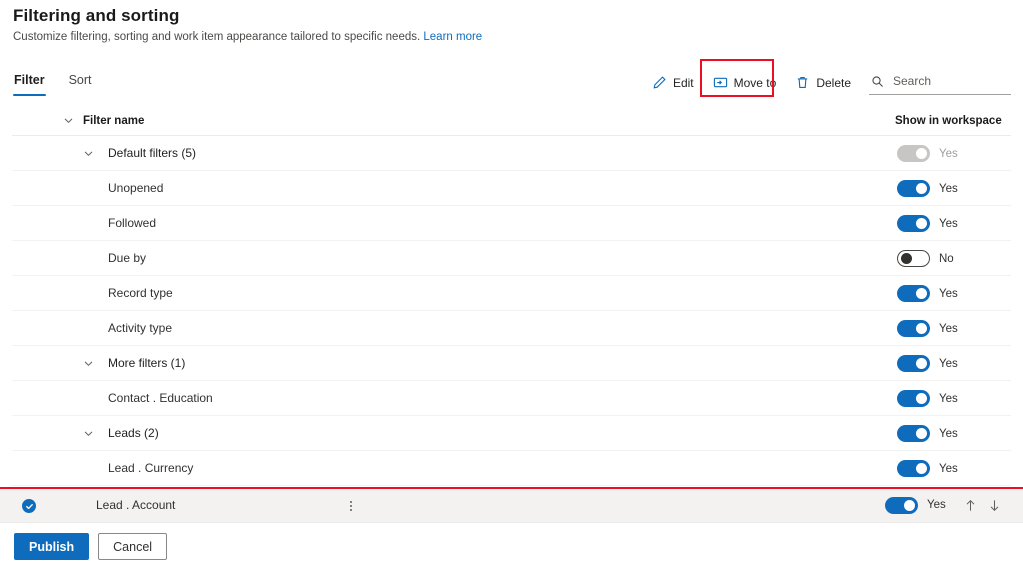 Image resolution: width=1023 pixels, height=570 pixels. I want to click on more-options-icon, so click(351, 506).